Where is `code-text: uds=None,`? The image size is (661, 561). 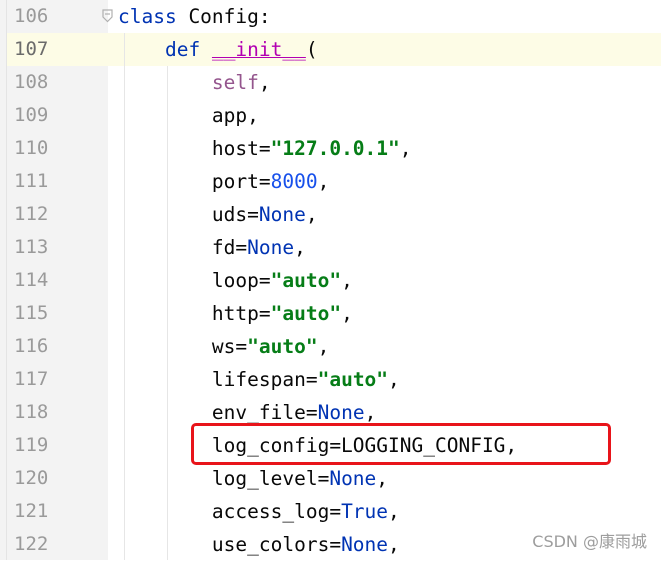
code-text: uds=None, is located at coordinates (218, 214).